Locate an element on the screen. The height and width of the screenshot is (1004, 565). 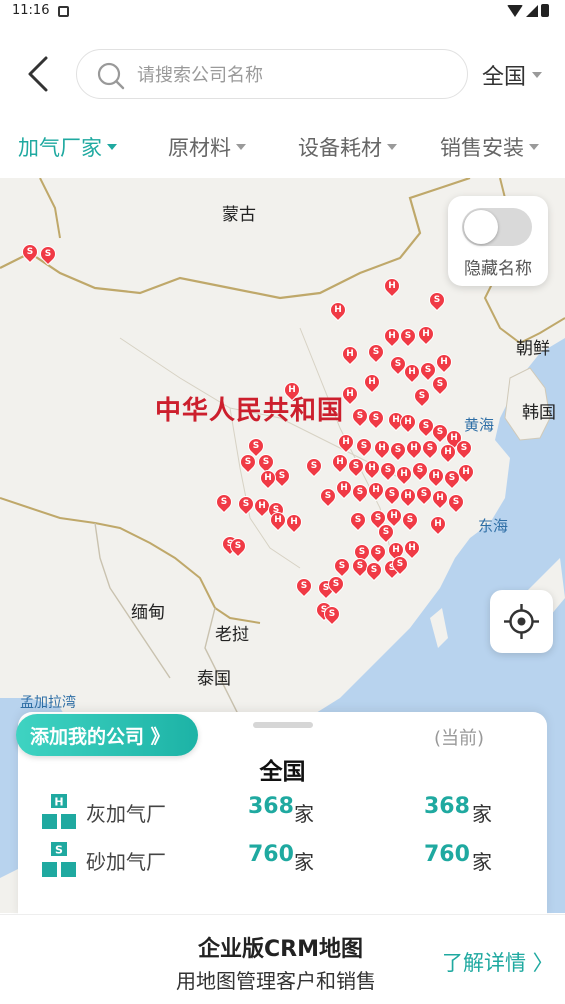
search-input is located at coordinates (292, 75).